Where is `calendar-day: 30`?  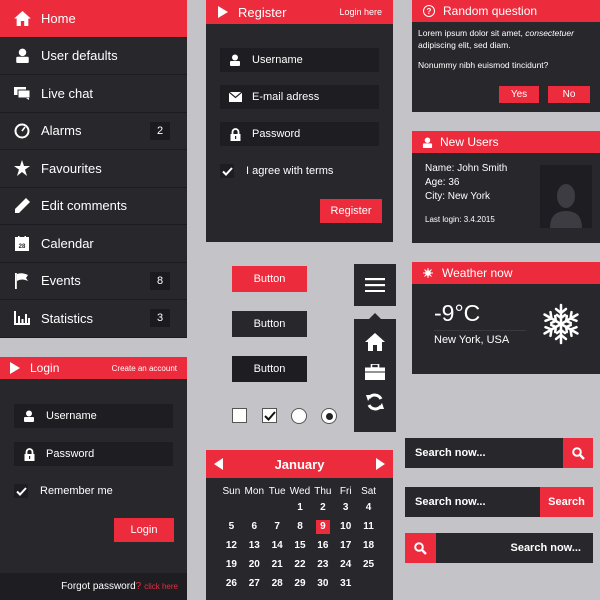 calendar-day: 30 is located at coordinates (322, 583).